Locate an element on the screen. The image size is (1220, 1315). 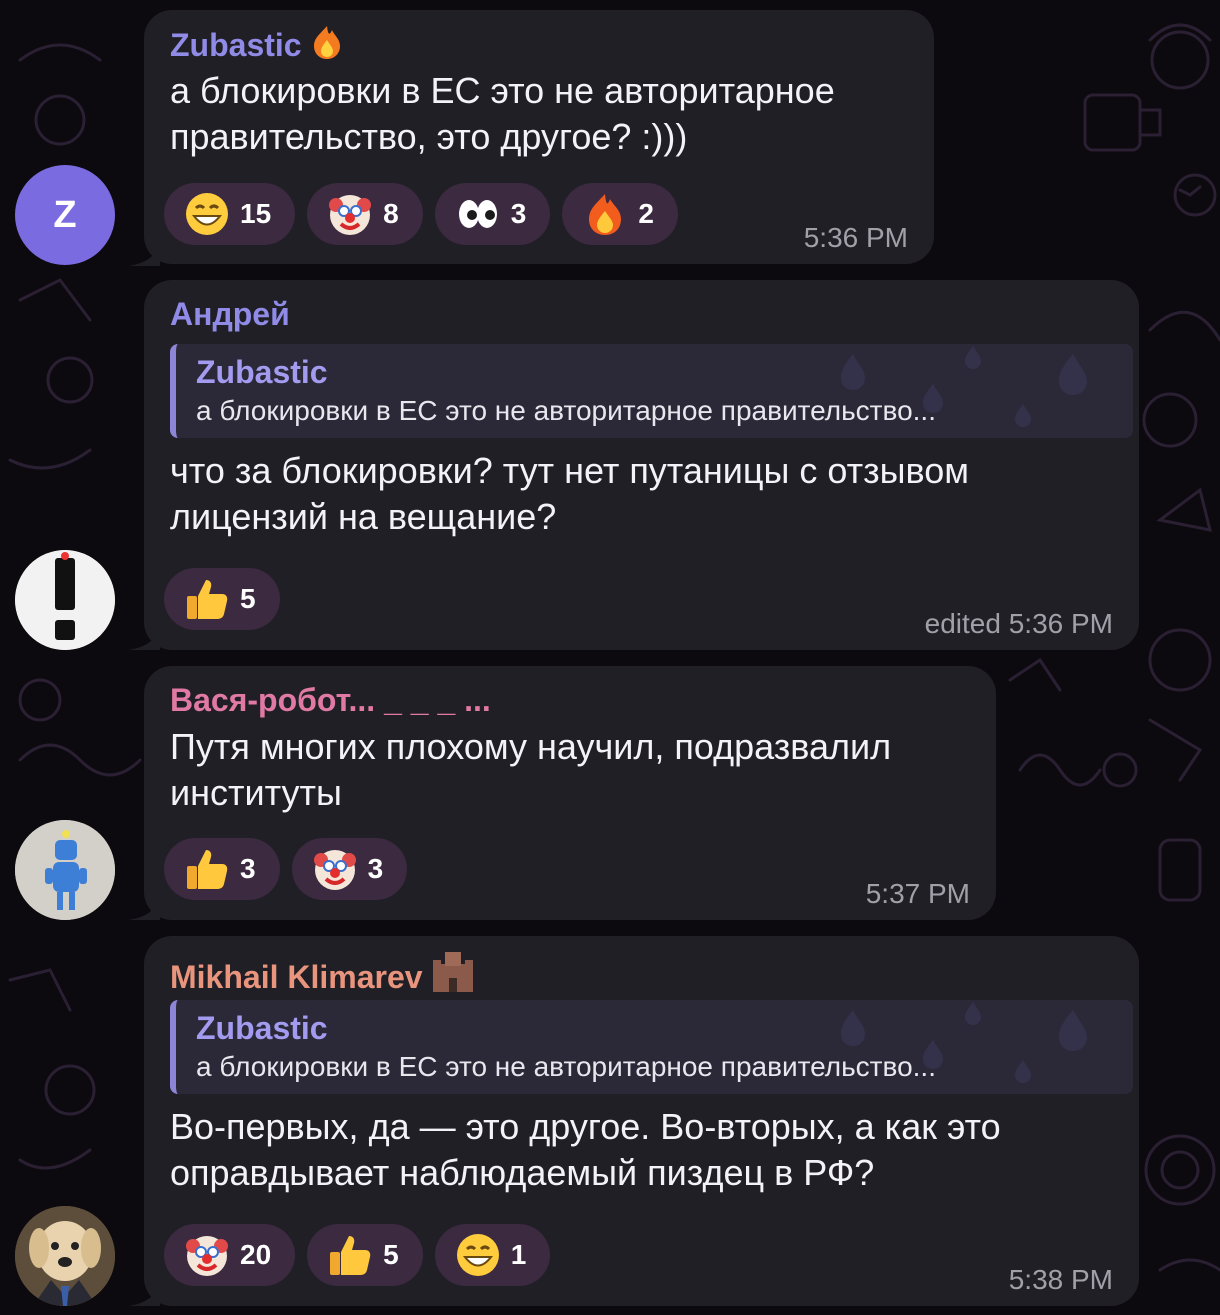
message-time: 5:37 PM is located at coordinates (917, 893).